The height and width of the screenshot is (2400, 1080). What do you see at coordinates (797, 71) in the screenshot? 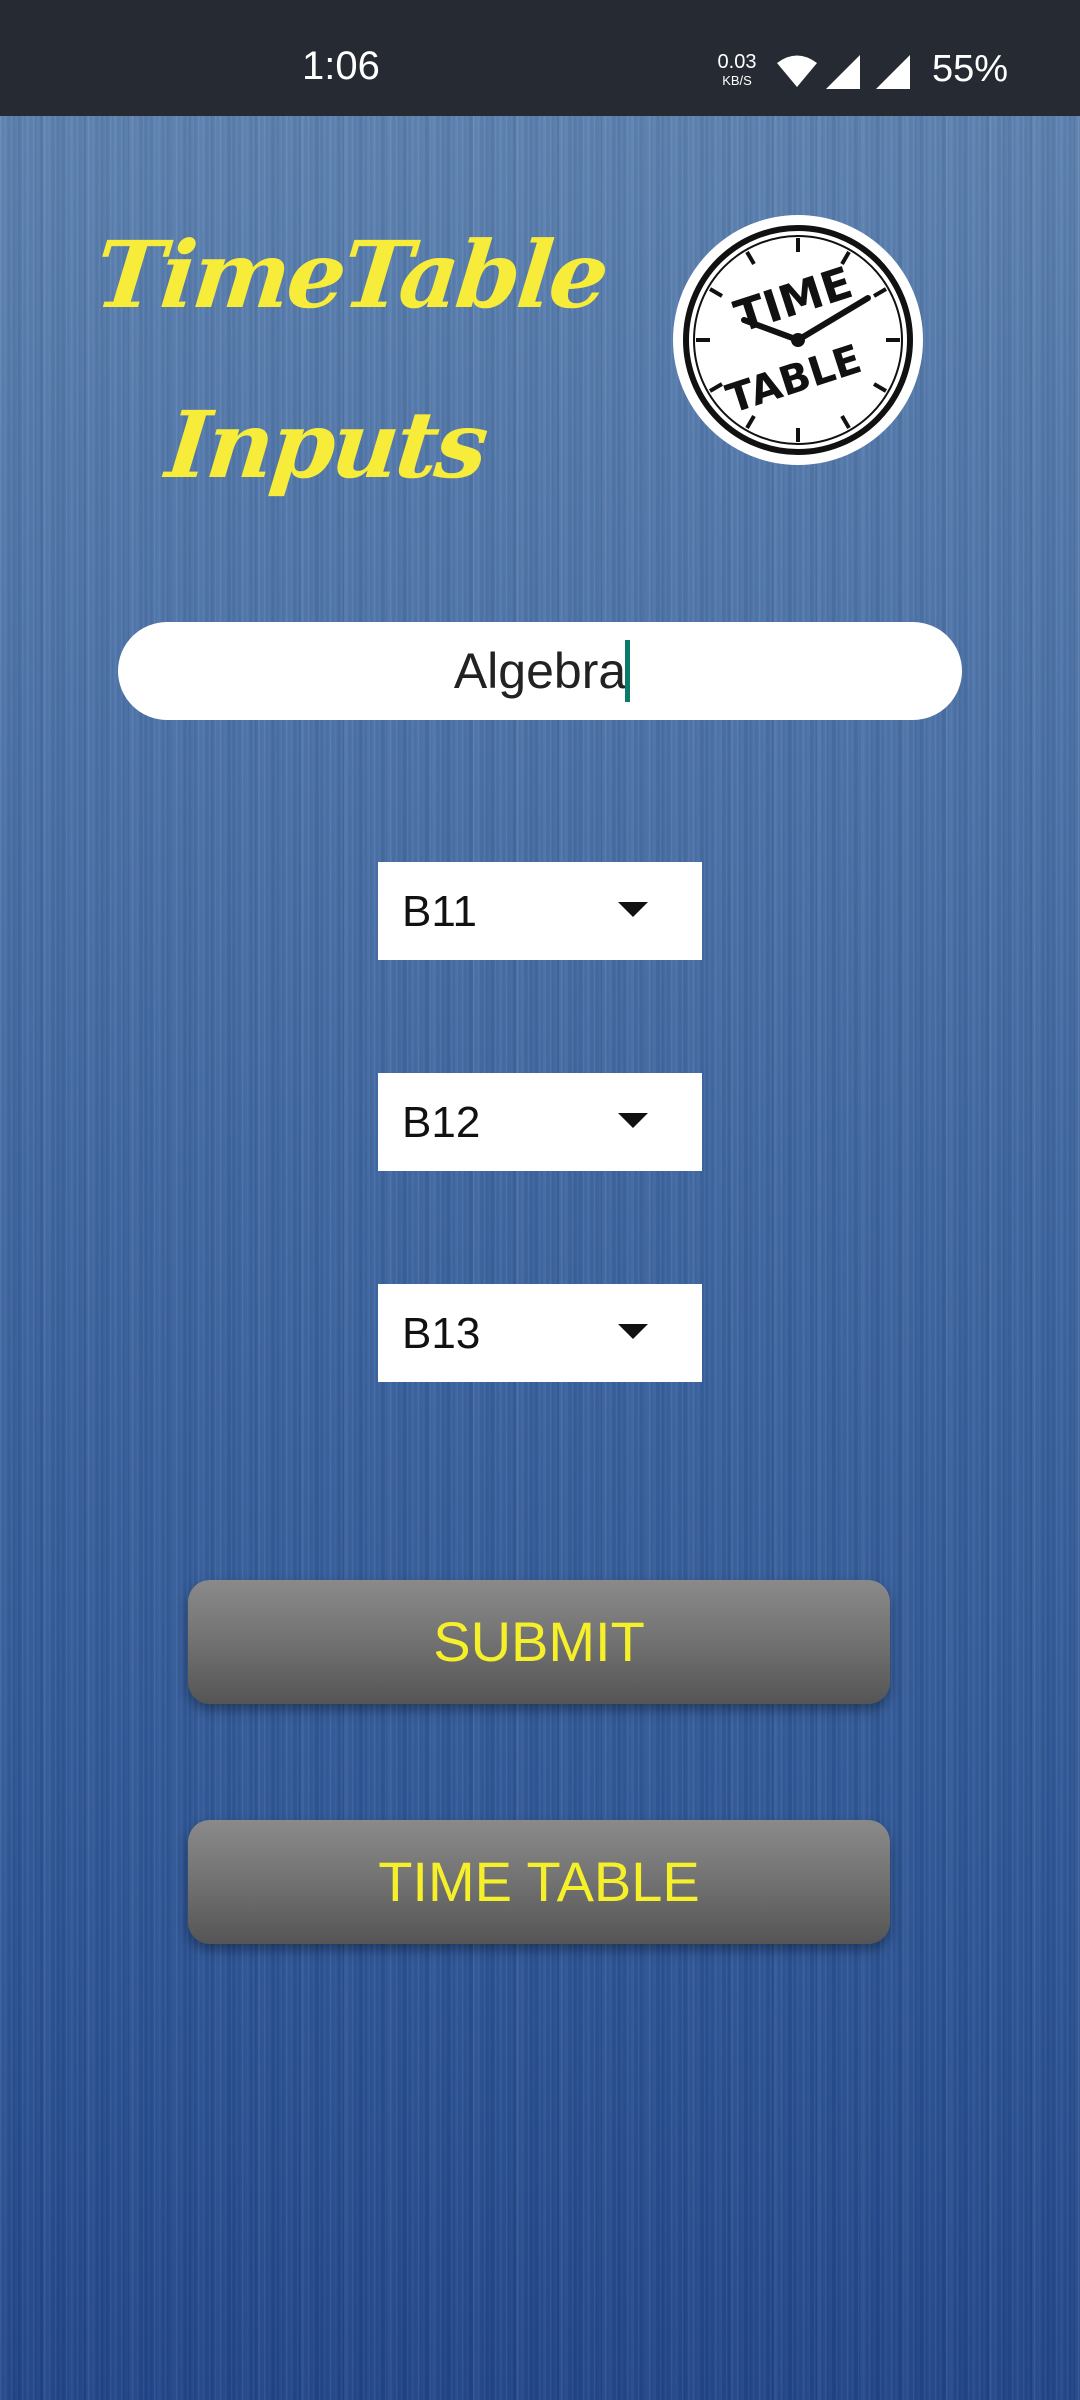
I see `wifi-icon` at bounding box center [797, 71].